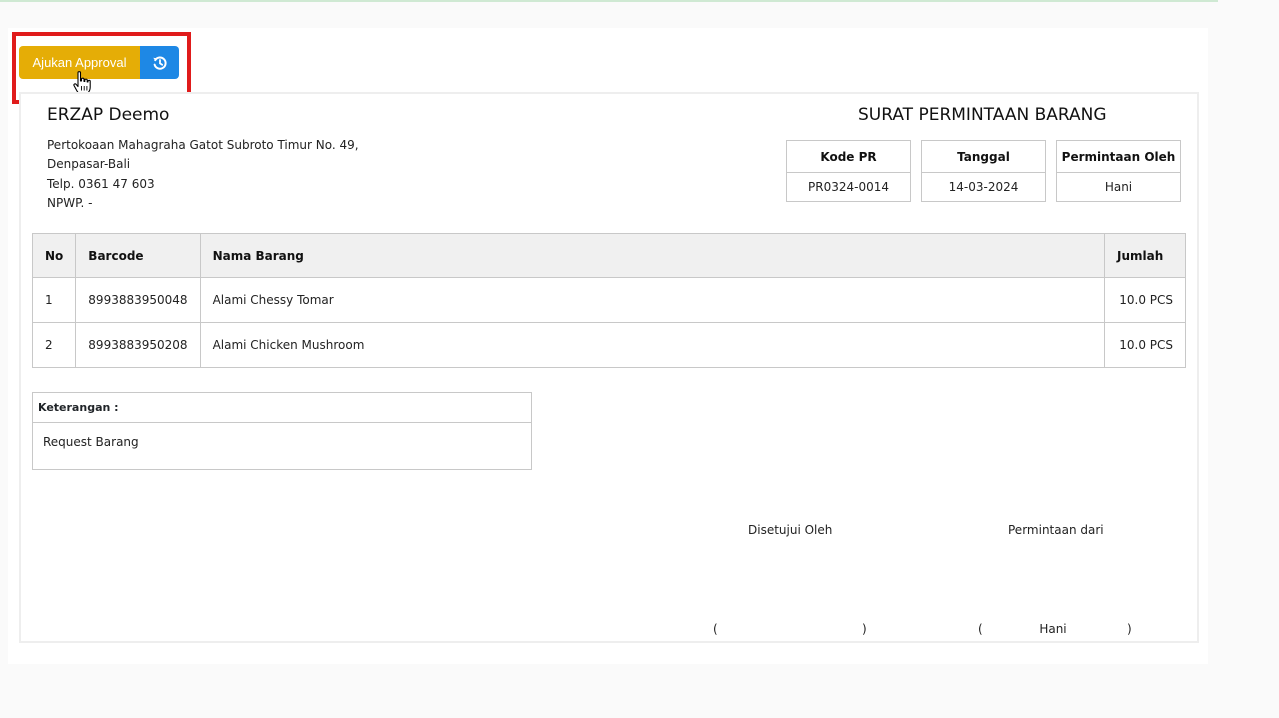  Describe the element at coordinates (848, 157) in the screenshot. I see `info-label: Kode PR` at that location.